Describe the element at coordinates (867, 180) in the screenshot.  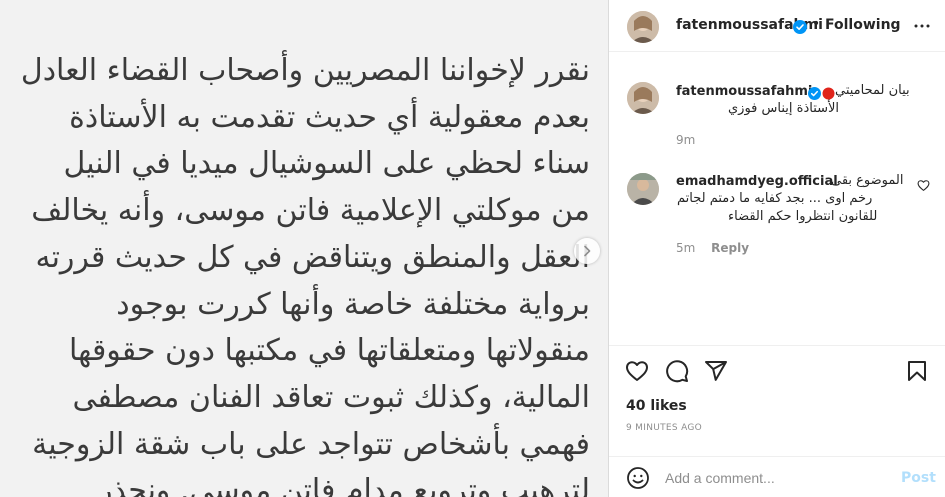
I see `comment-text-line1: الموضوع بقى` at that location.